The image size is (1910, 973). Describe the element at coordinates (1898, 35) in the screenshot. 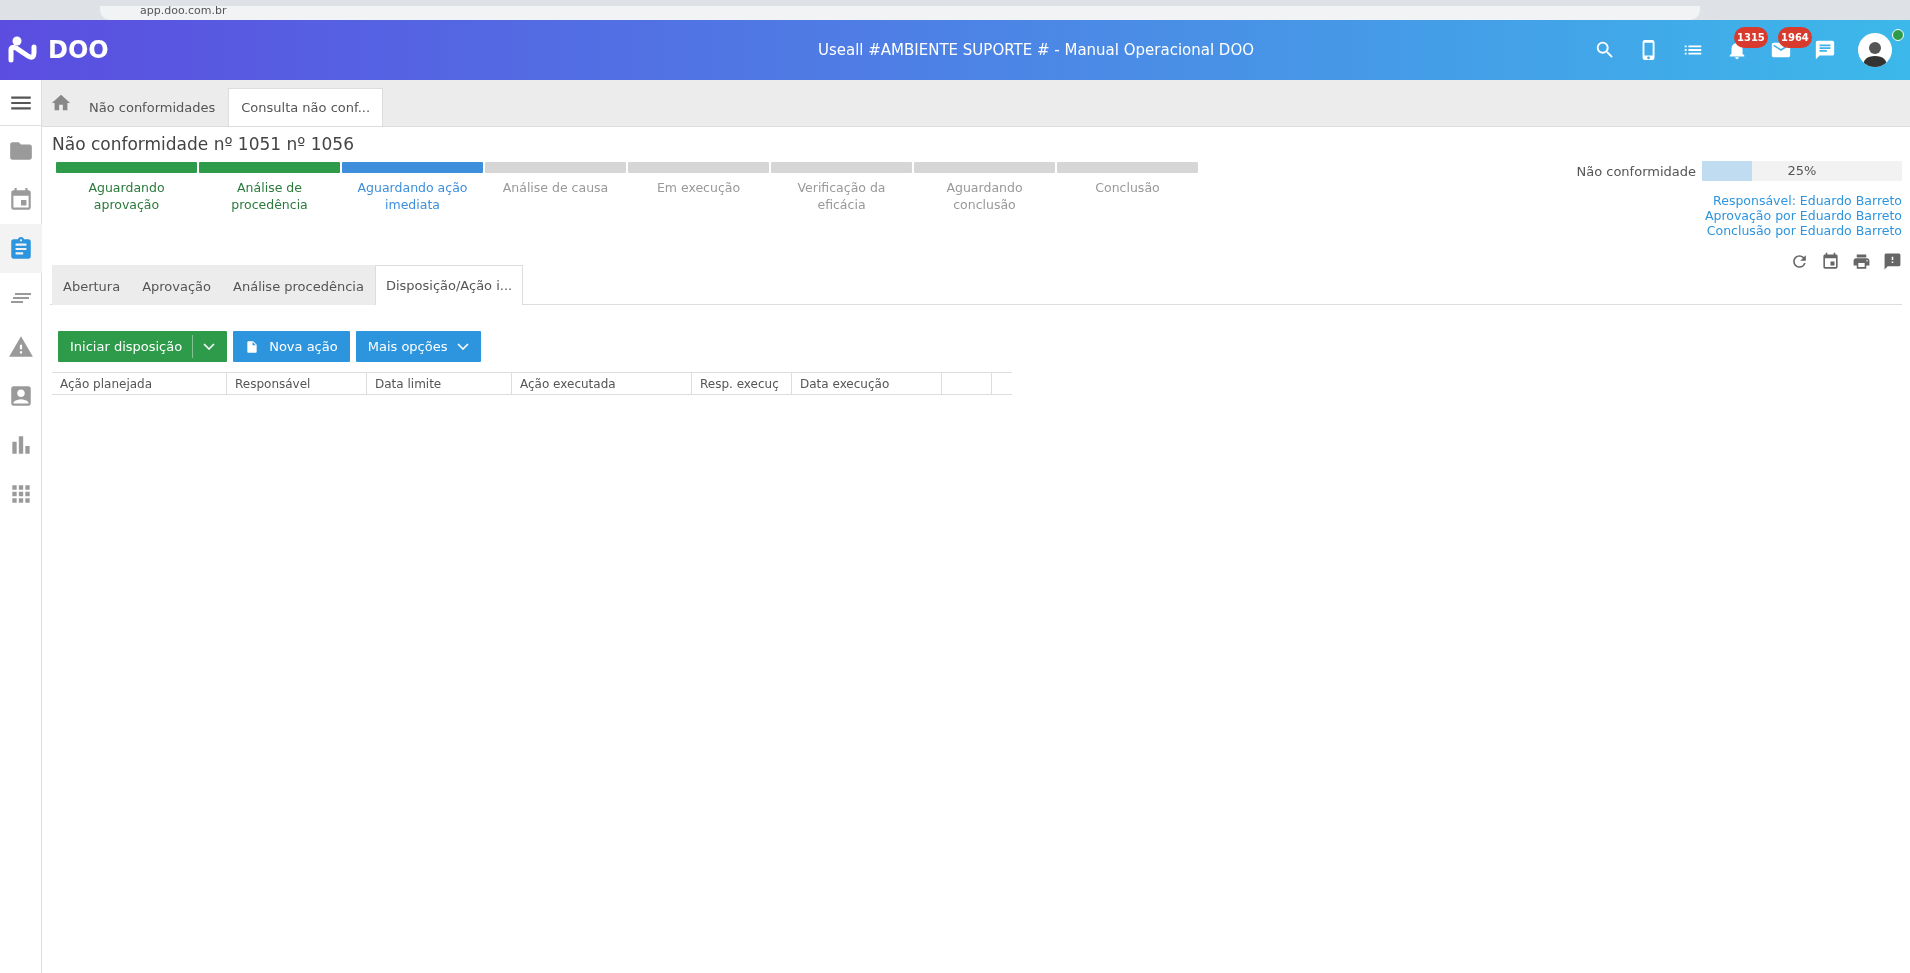

I see `online-status-dot` at that location.